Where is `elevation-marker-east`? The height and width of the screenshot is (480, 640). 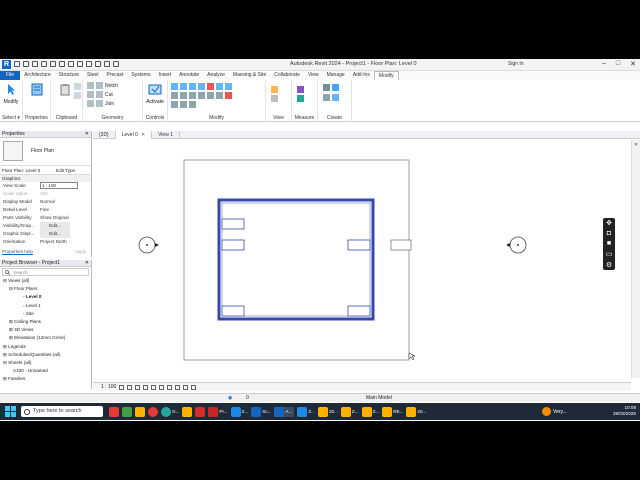
elevation-marker-east is located at coordinates (516, 245).